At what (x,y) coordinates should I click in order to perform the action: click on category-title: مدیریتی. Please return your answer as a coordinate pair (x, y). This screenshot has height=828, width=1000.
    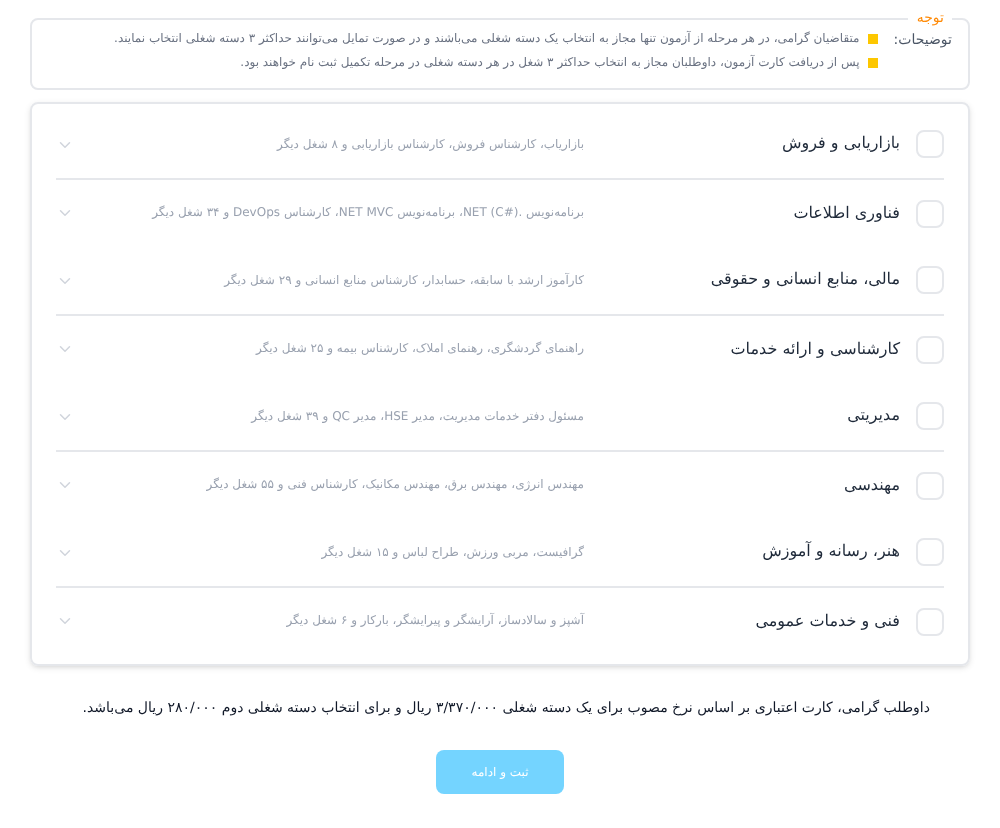
    Looking at the image, I should click on (872, 416).